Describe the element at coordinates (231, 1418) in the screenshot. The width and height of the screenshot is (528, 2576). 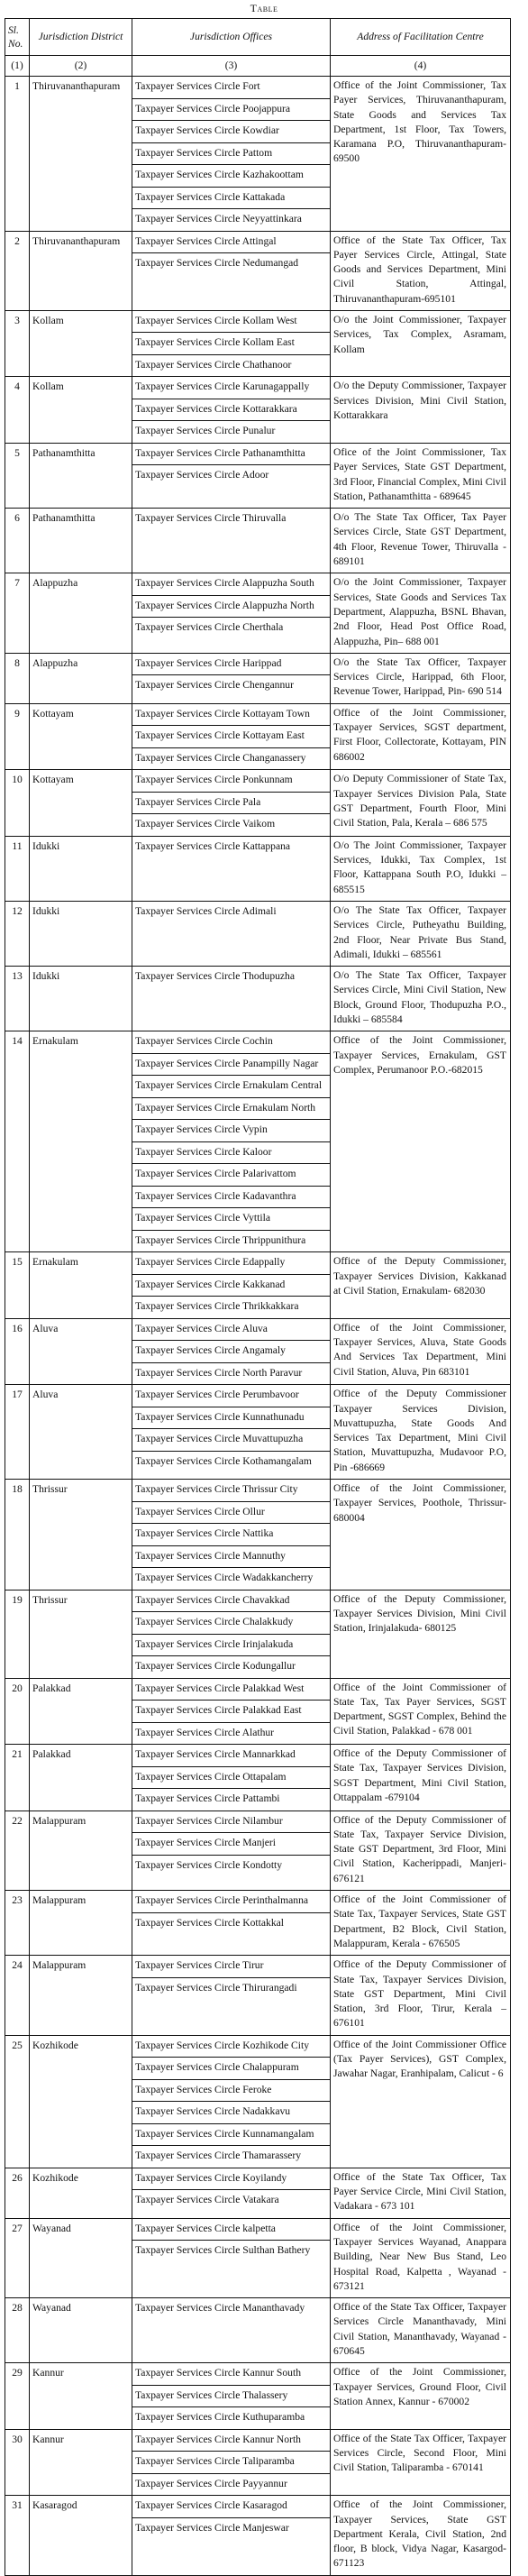
I see `office-item: Taxpayer Services Circle Kunnathunadu` at that location.